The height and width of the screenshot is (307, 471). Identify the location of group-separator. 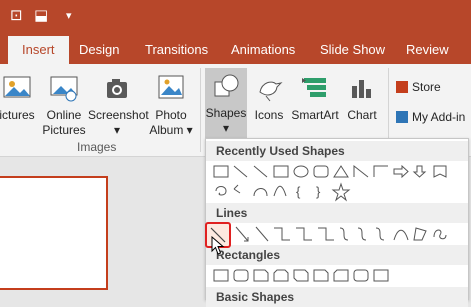
(200, 110).